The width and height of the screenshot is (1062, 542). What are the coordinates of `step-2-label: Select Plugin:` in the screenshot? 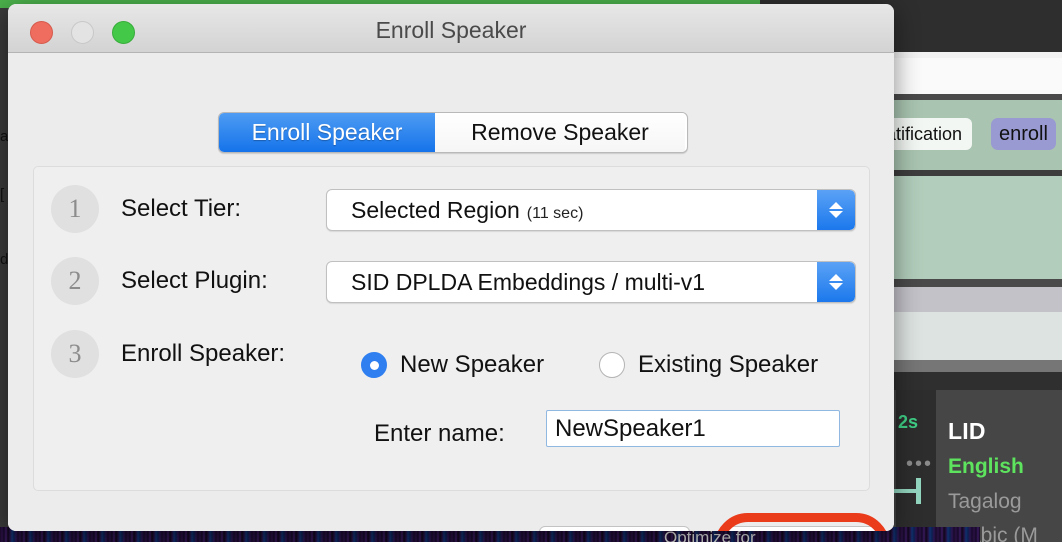 It's located at (194, 280).